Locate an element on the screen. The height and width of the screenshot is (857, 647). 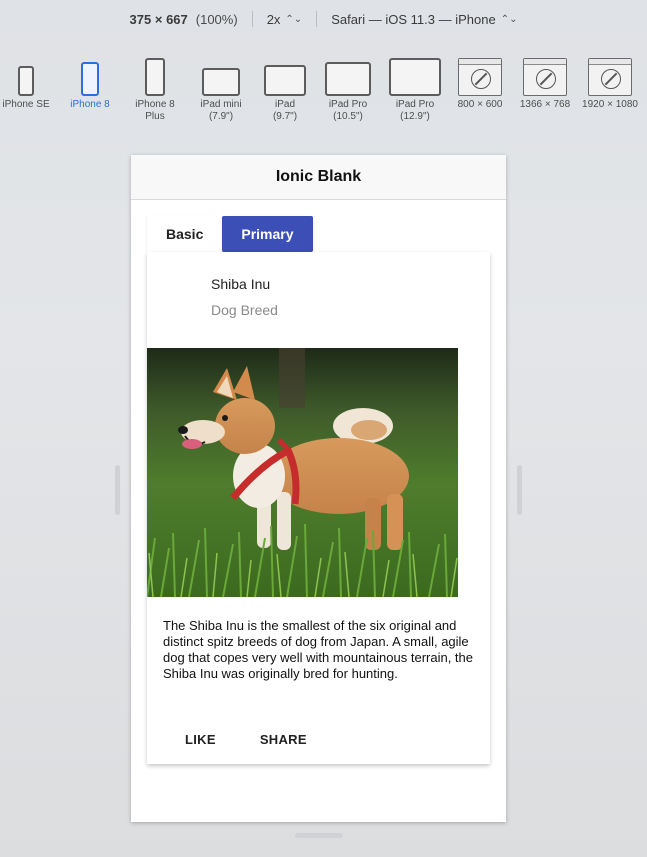
scale-value: 2x is located at coordinates (273, 19).